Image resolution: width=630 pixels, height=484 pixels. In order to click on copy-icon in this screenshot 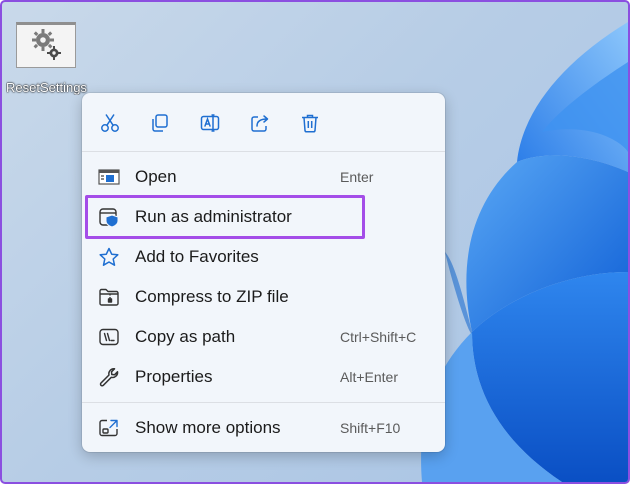, I will do `click(160, 123)`.